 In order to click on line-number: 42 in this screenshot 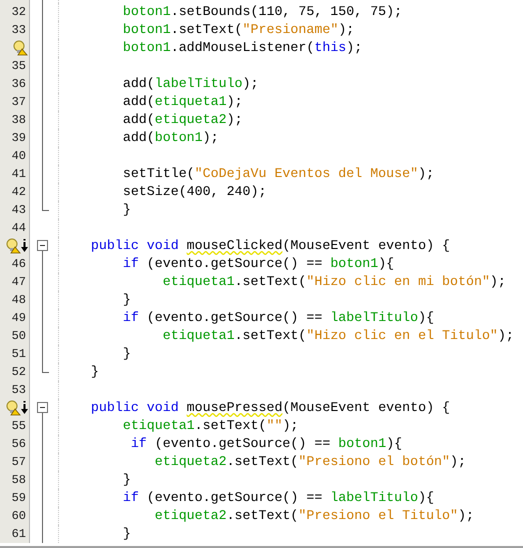, I will do `click(19, 192)`.